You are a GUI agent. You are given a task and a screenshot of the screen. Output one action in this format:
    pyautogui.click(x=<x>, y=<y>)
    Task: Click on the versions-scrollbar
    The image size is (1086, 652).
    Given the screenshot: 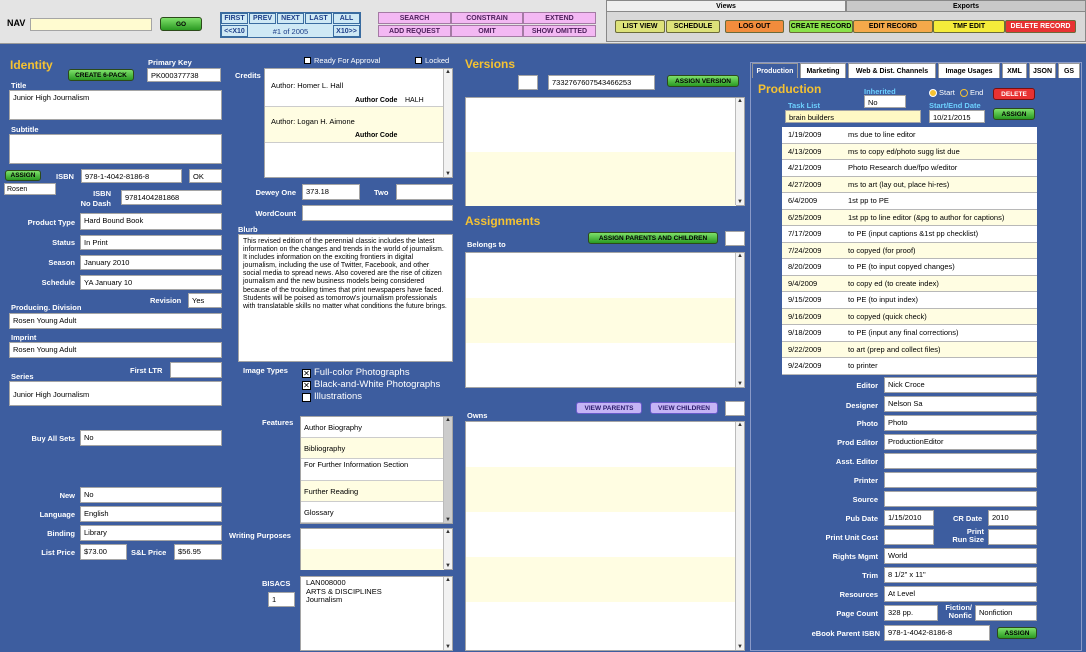 What is the action you would take?
    pyautogui.click(x=739, y=151)
    